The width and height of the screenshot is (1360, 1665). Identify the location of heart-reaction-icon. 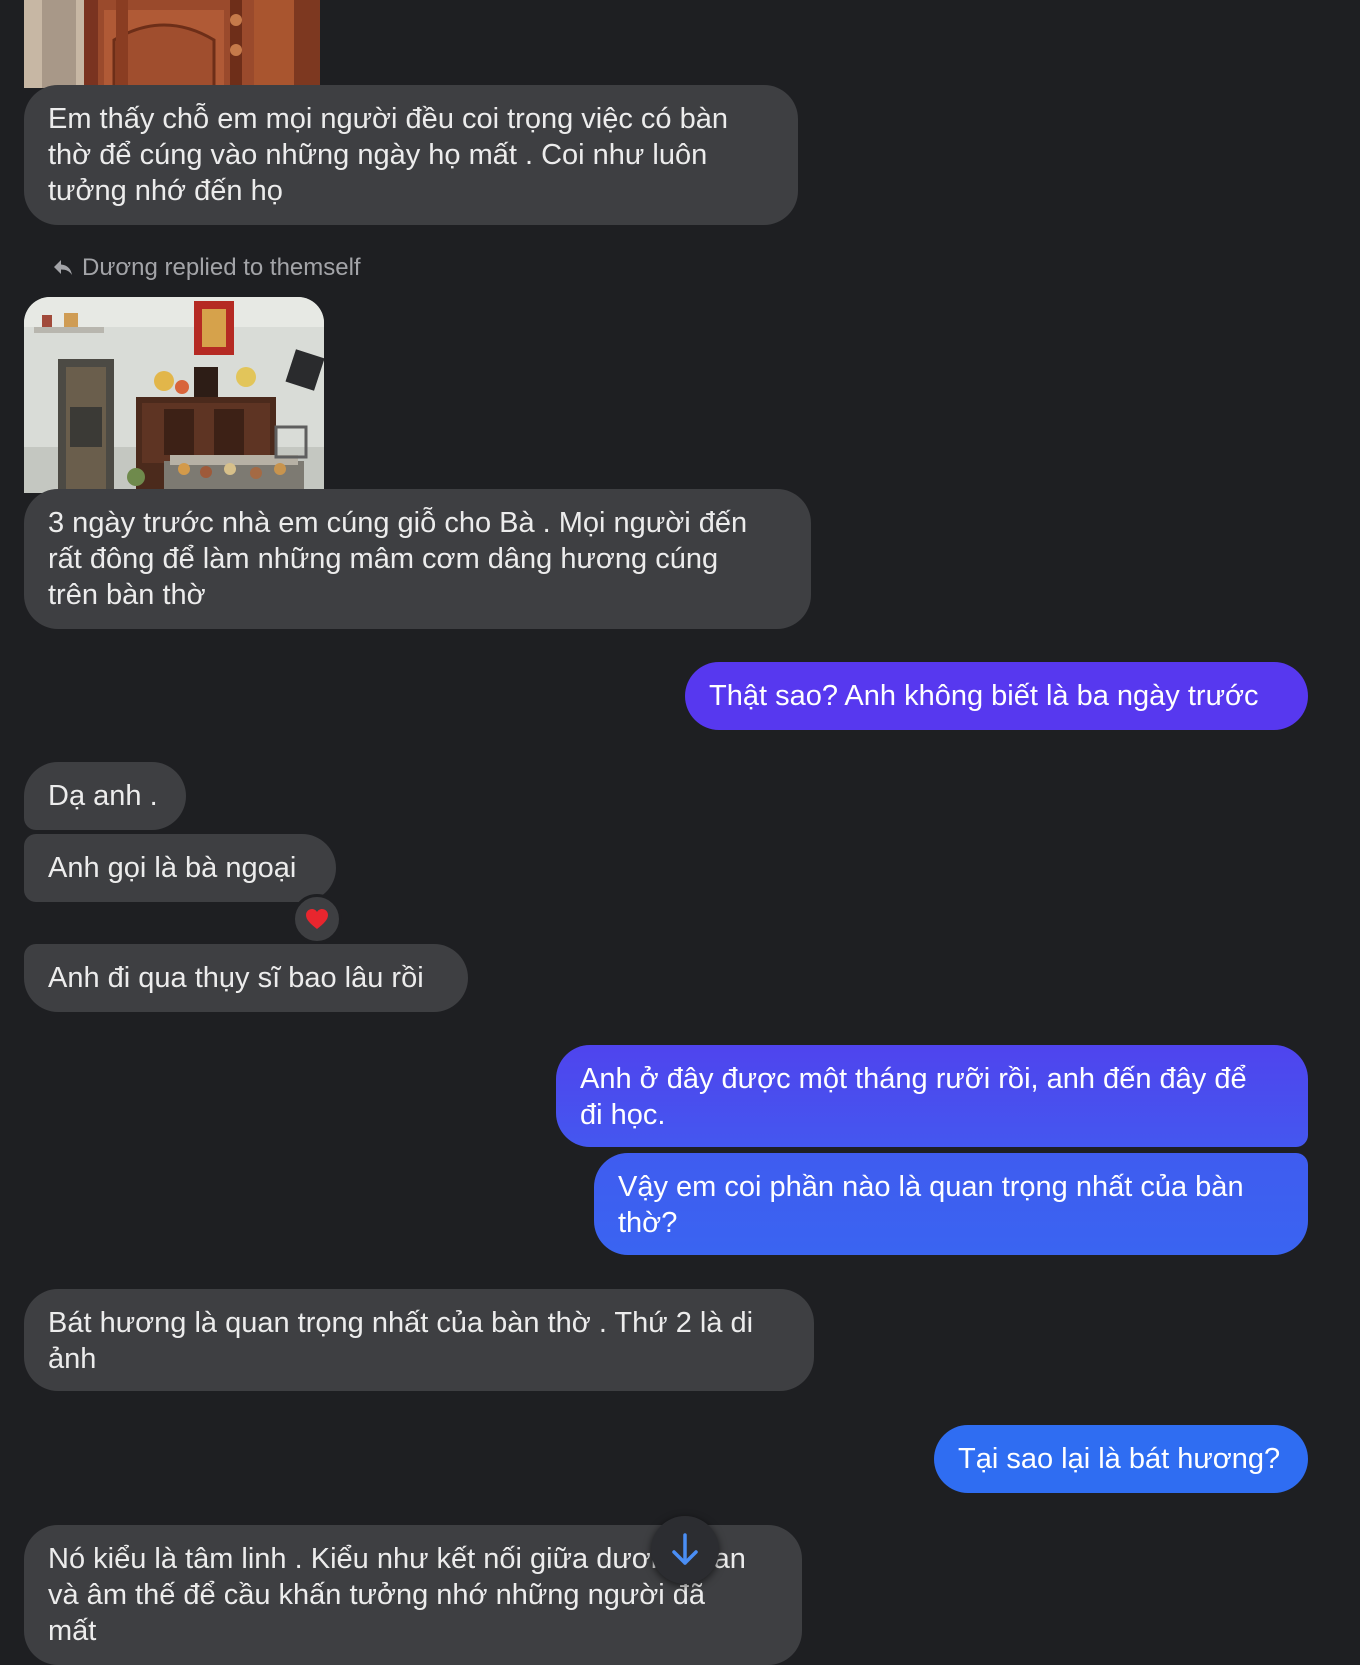
(317, 919).